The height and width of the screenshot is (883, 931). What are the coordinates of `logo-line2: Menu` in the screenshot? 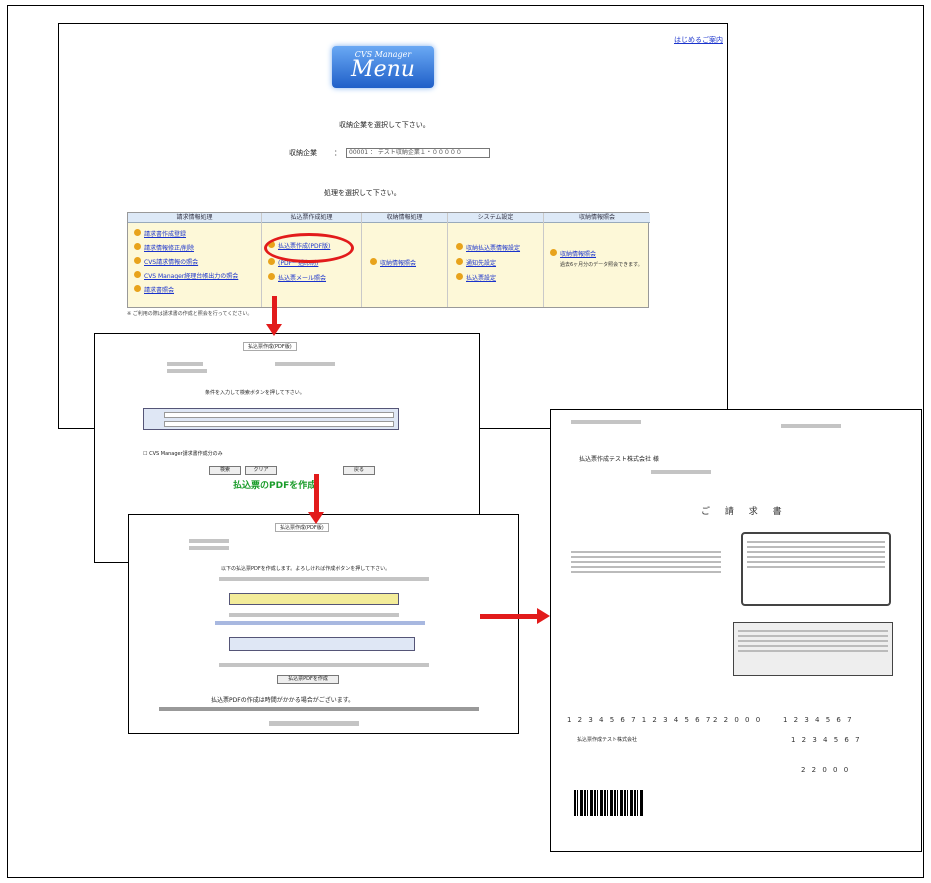 It's located at (383, 69).